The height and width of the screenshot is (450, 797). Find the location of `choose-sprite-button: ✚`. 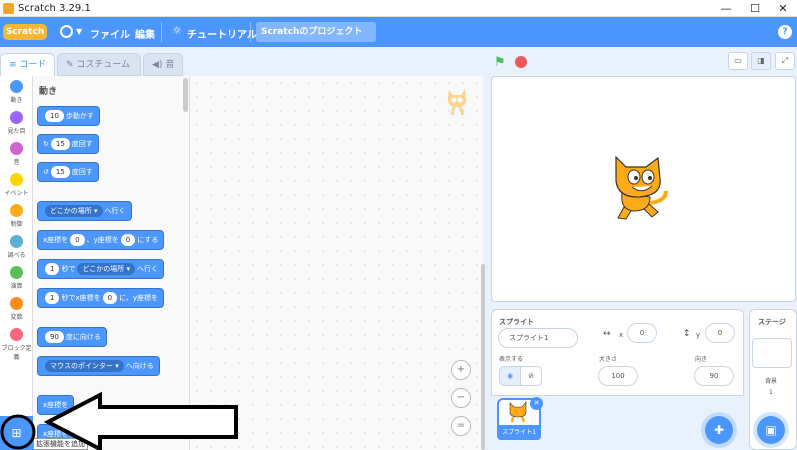

choose-sprite-button: ✚ is located at coordinates (719, 430).